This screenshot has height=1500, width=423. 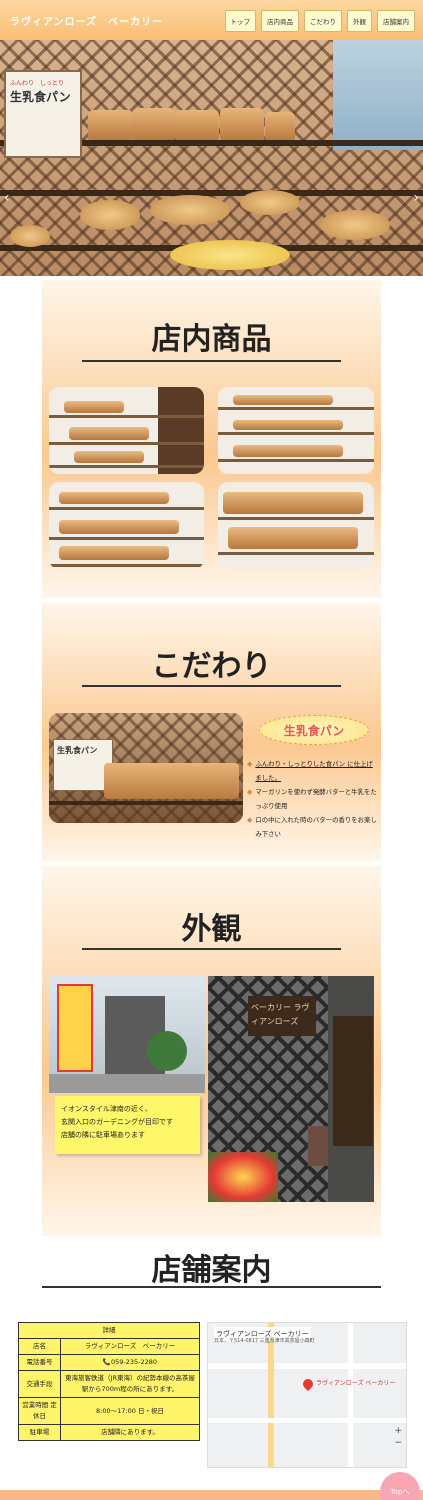 I want to click on store-info-rule, so click(x=211, y=1287).